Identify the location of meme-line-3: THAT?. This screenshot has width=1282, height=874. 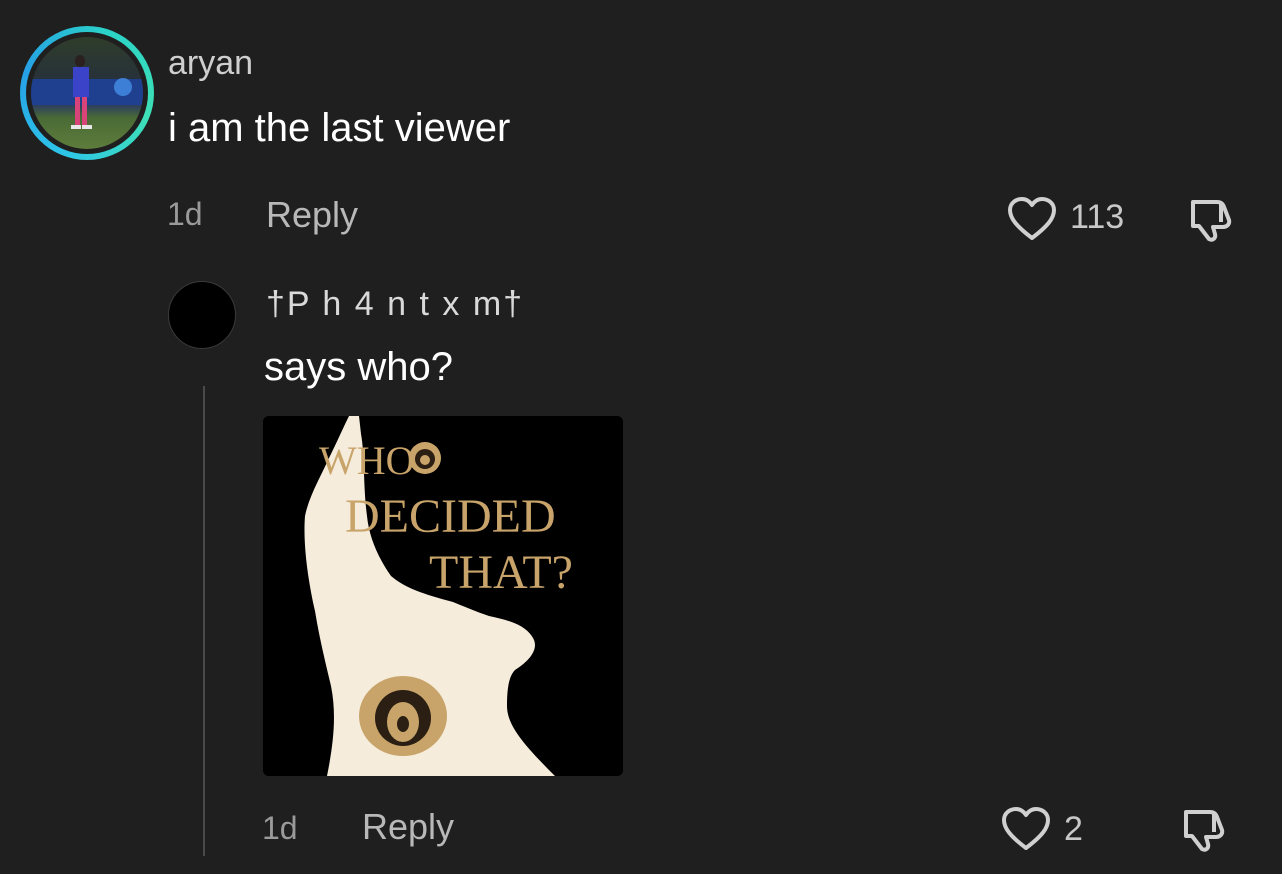
(501, 572).